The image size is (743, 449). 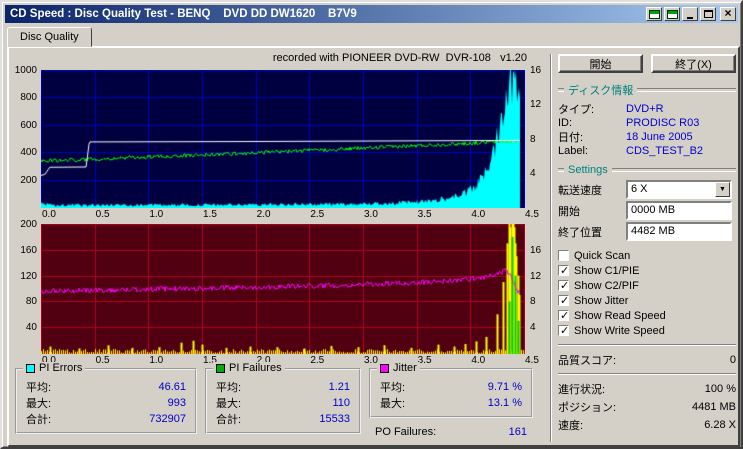 I want to click on quality-score-label: 品質スコア:, so click(x=587, y=360).